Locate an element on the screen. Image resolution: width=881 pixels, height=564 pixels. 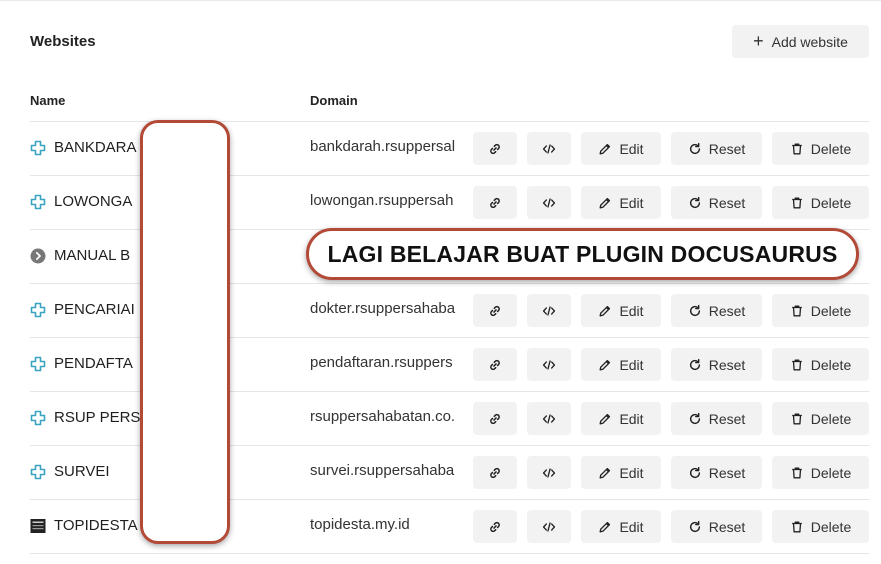
website-name: BANKDARA is located at coordinates (95, 147).